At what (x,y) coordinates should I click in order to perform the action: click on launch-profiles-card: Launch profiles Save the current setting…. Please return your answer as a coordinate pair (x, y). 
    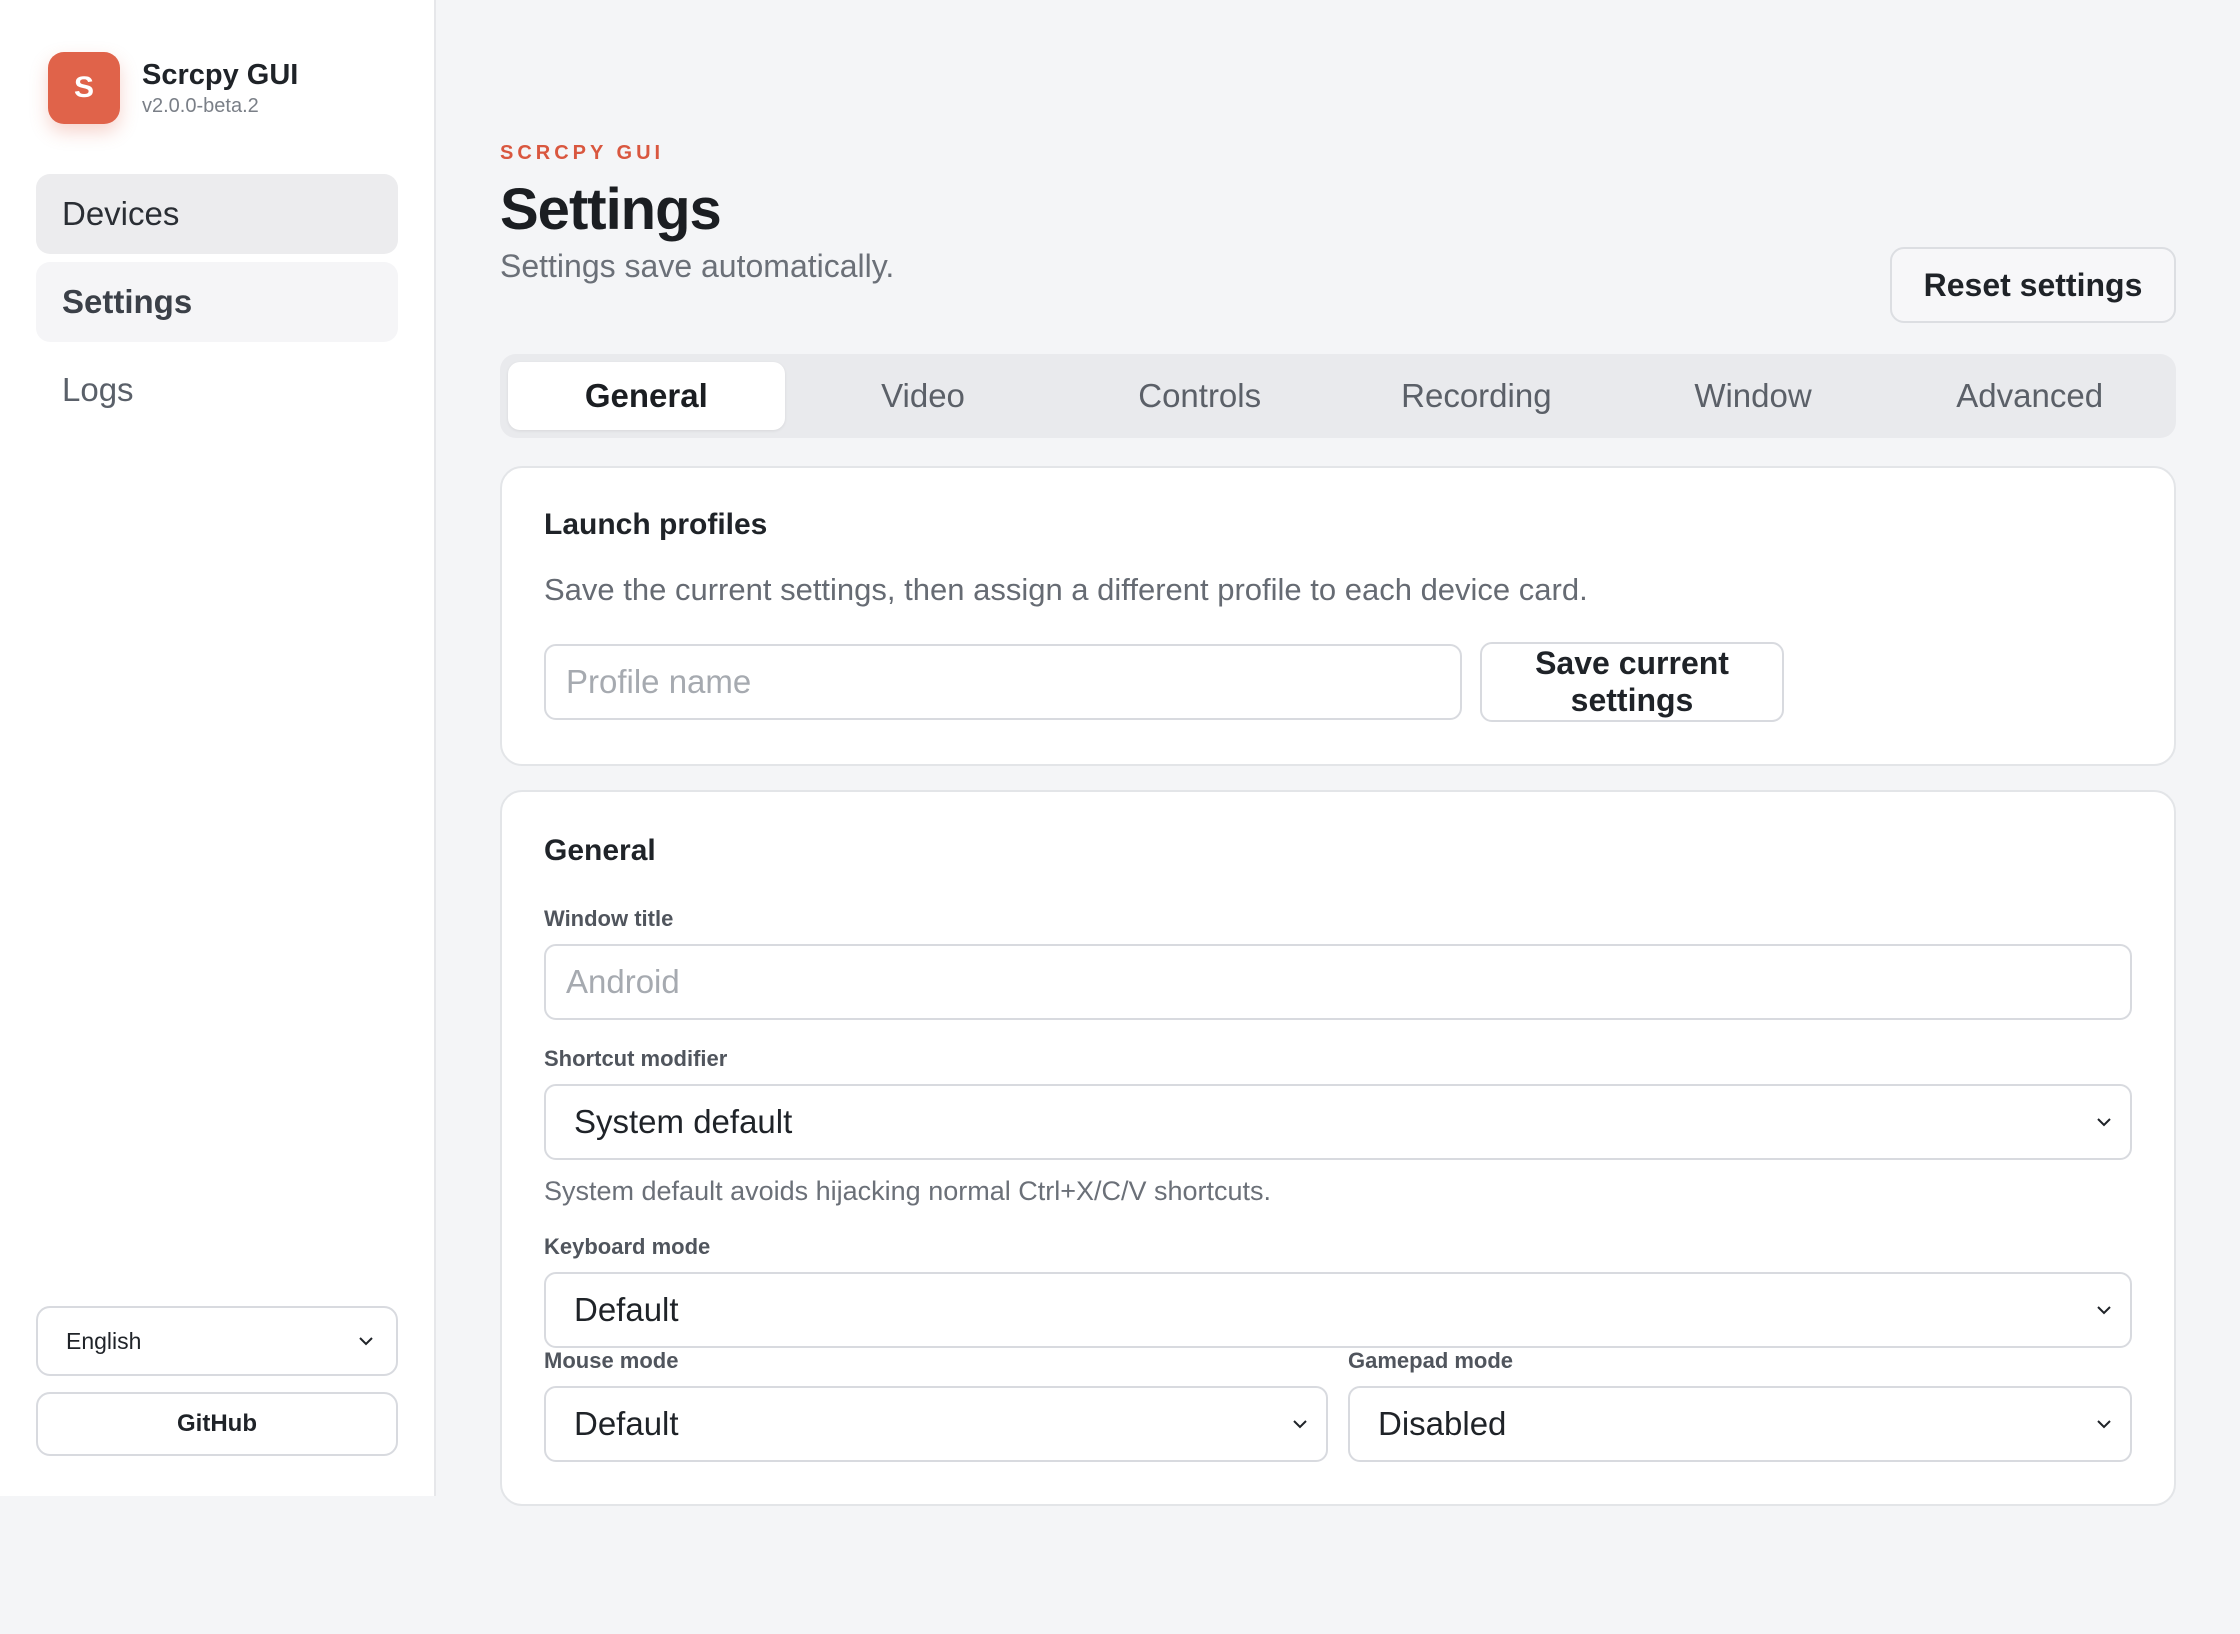
    Looking at the image, I should click on (1338, 616).